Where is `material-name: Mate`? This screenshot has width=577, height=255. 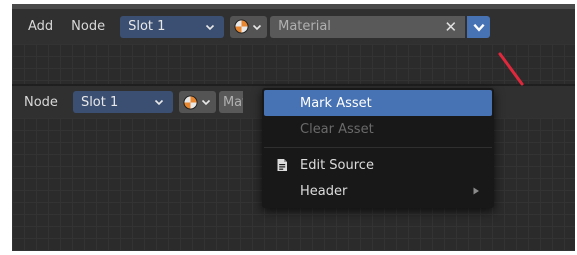
material-name: Mate is located at coordinates (232, 102).